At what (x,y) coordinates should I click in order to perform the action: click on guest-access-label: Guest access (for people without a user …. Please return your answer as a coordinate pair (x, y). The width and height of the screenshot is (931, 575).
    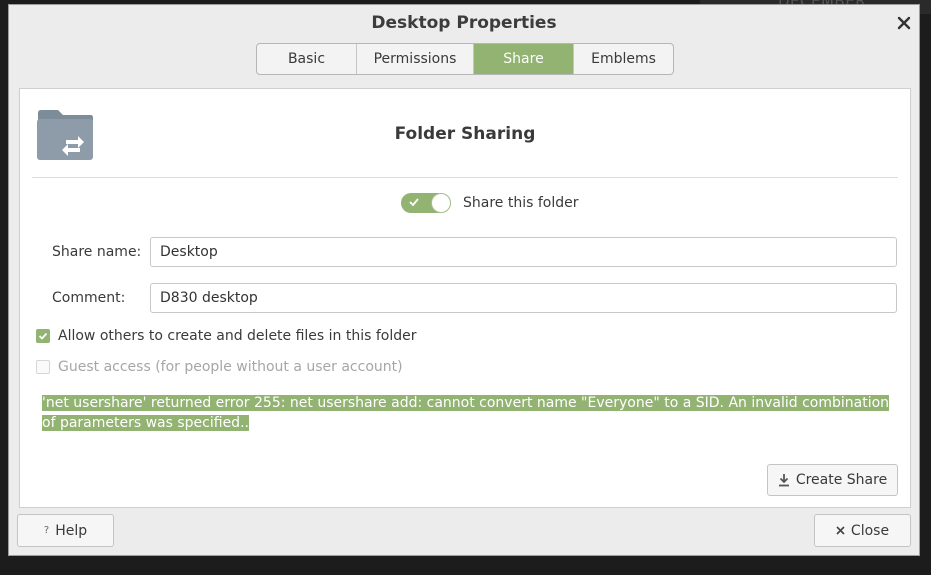
    Looking at the image, I should click on (230, 367).